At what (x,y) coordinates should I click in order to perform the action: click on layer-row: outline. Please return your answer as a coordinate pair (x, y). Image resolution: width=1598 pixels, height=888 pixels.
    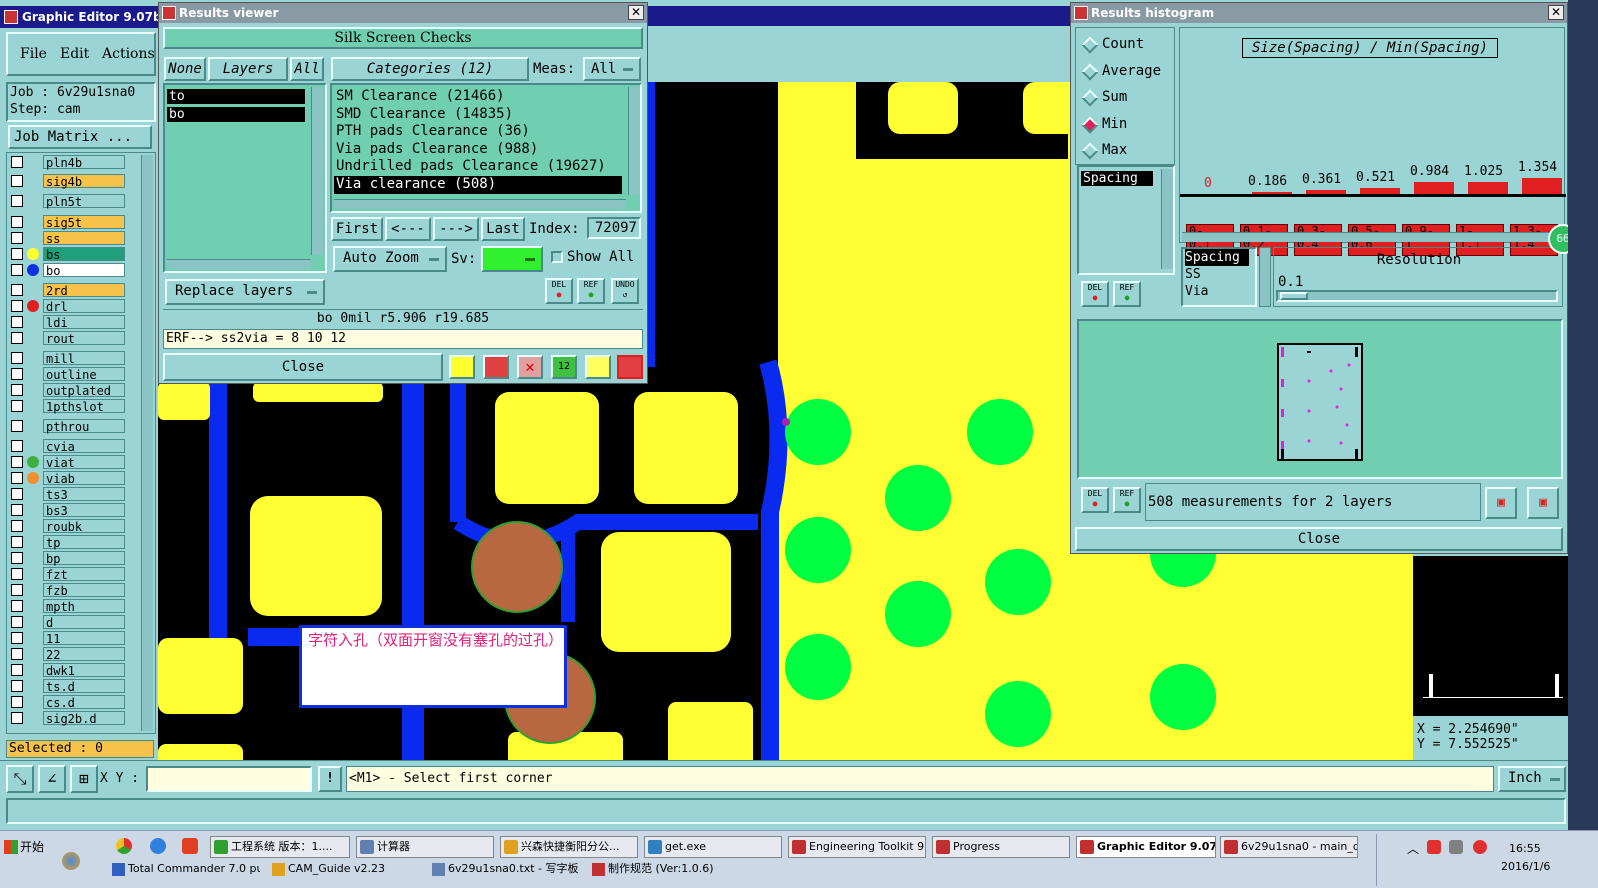
    Looking at the image, I should click on (68, 374).